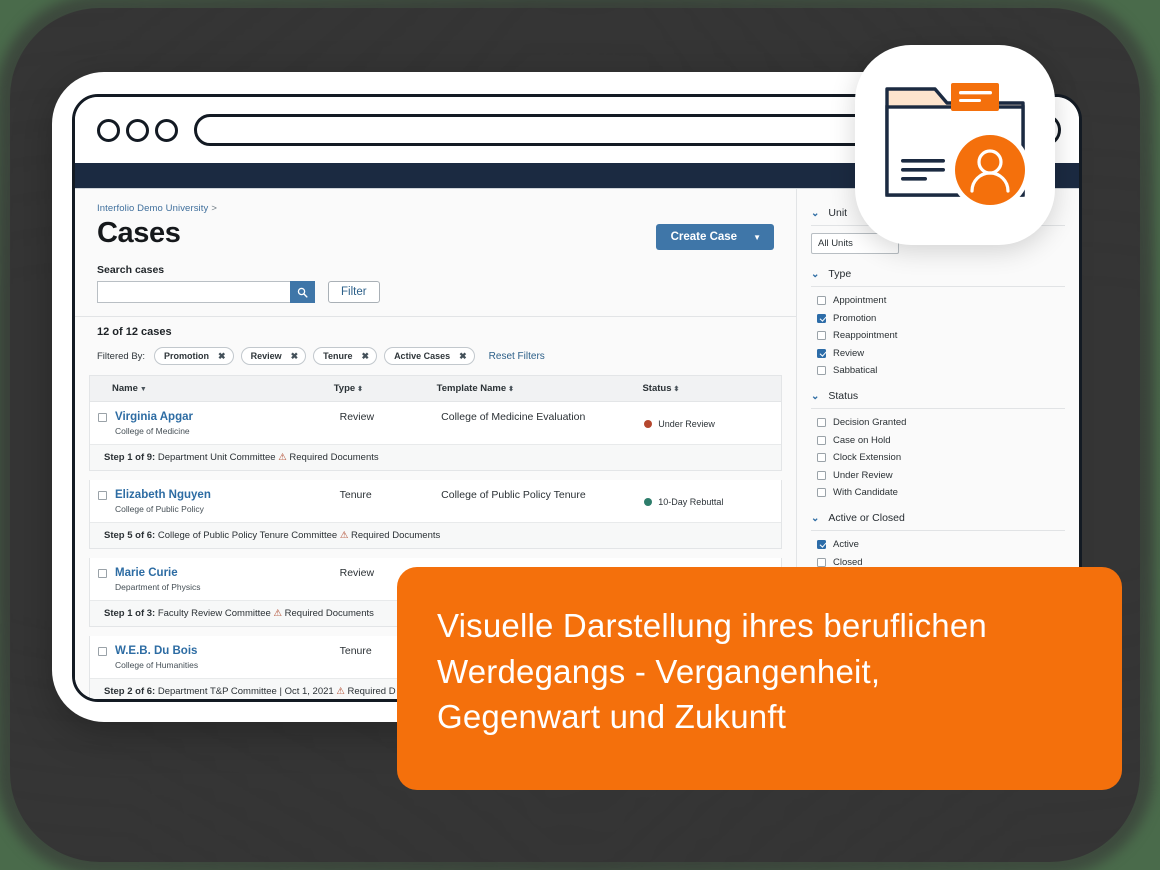 This screenshot has height=870, width=1160. Describe the element at coordinates (166, 130) in the screenshot. I see `maximize-circle-icon` at that location.